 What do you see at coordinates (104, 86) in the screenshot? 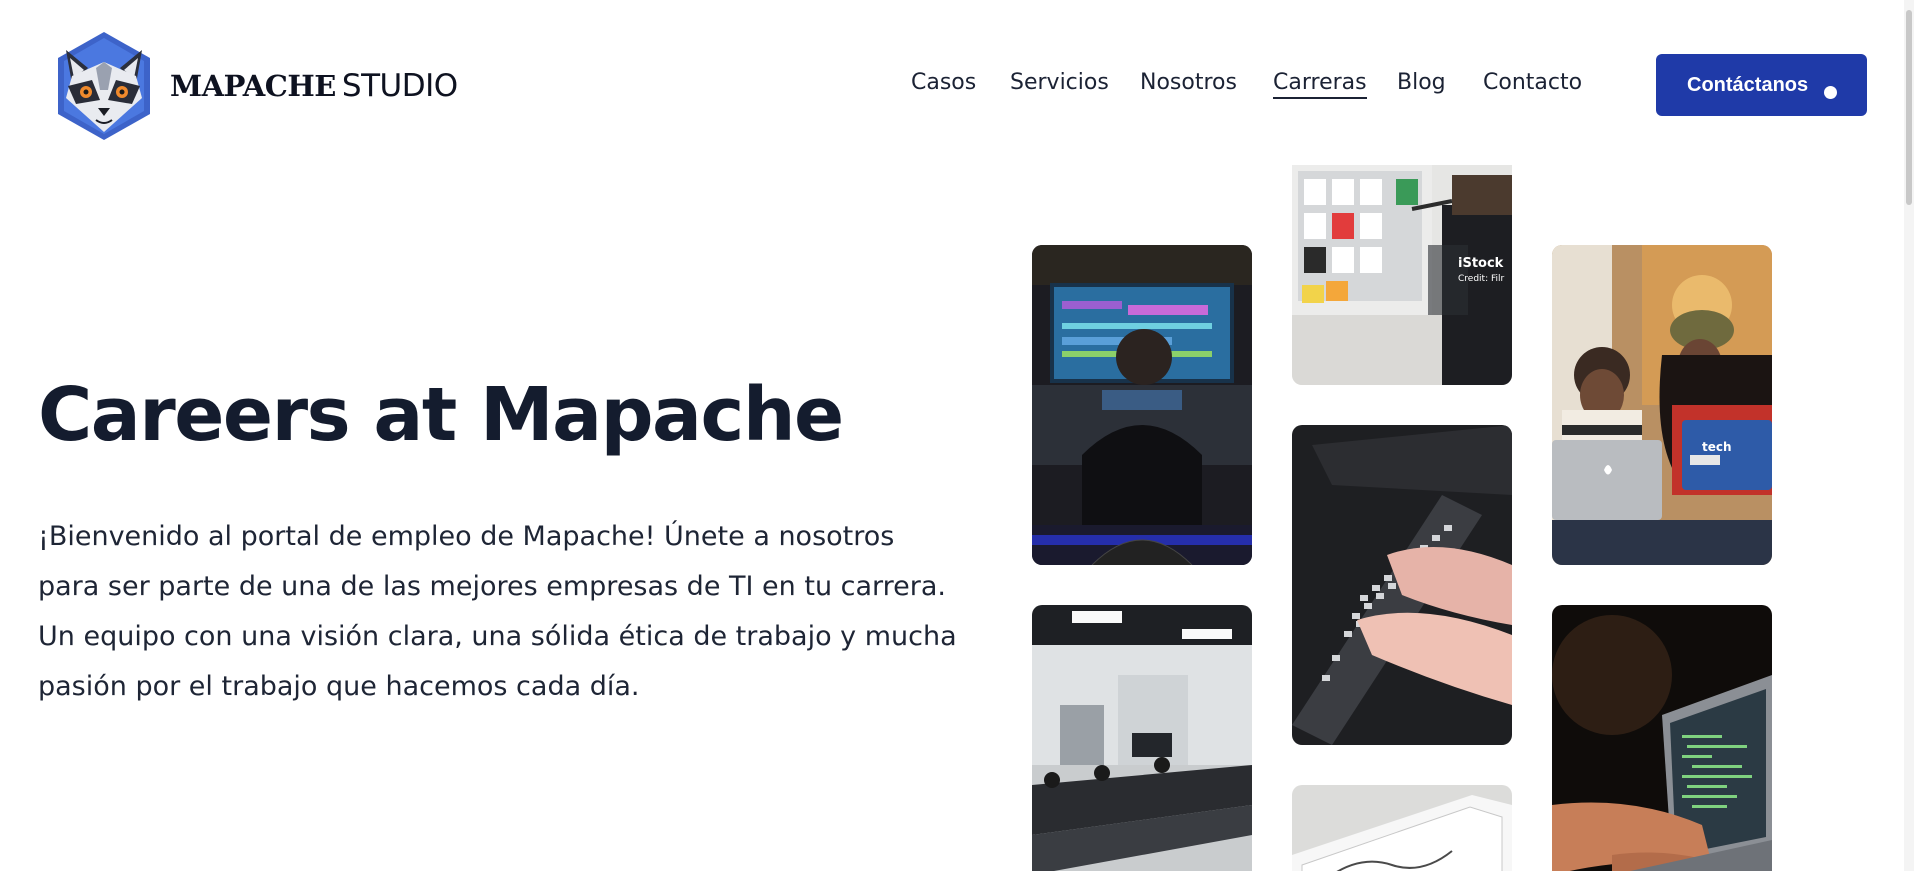
I see `raccoon-logo-icon` at bounding box center [104, 86].